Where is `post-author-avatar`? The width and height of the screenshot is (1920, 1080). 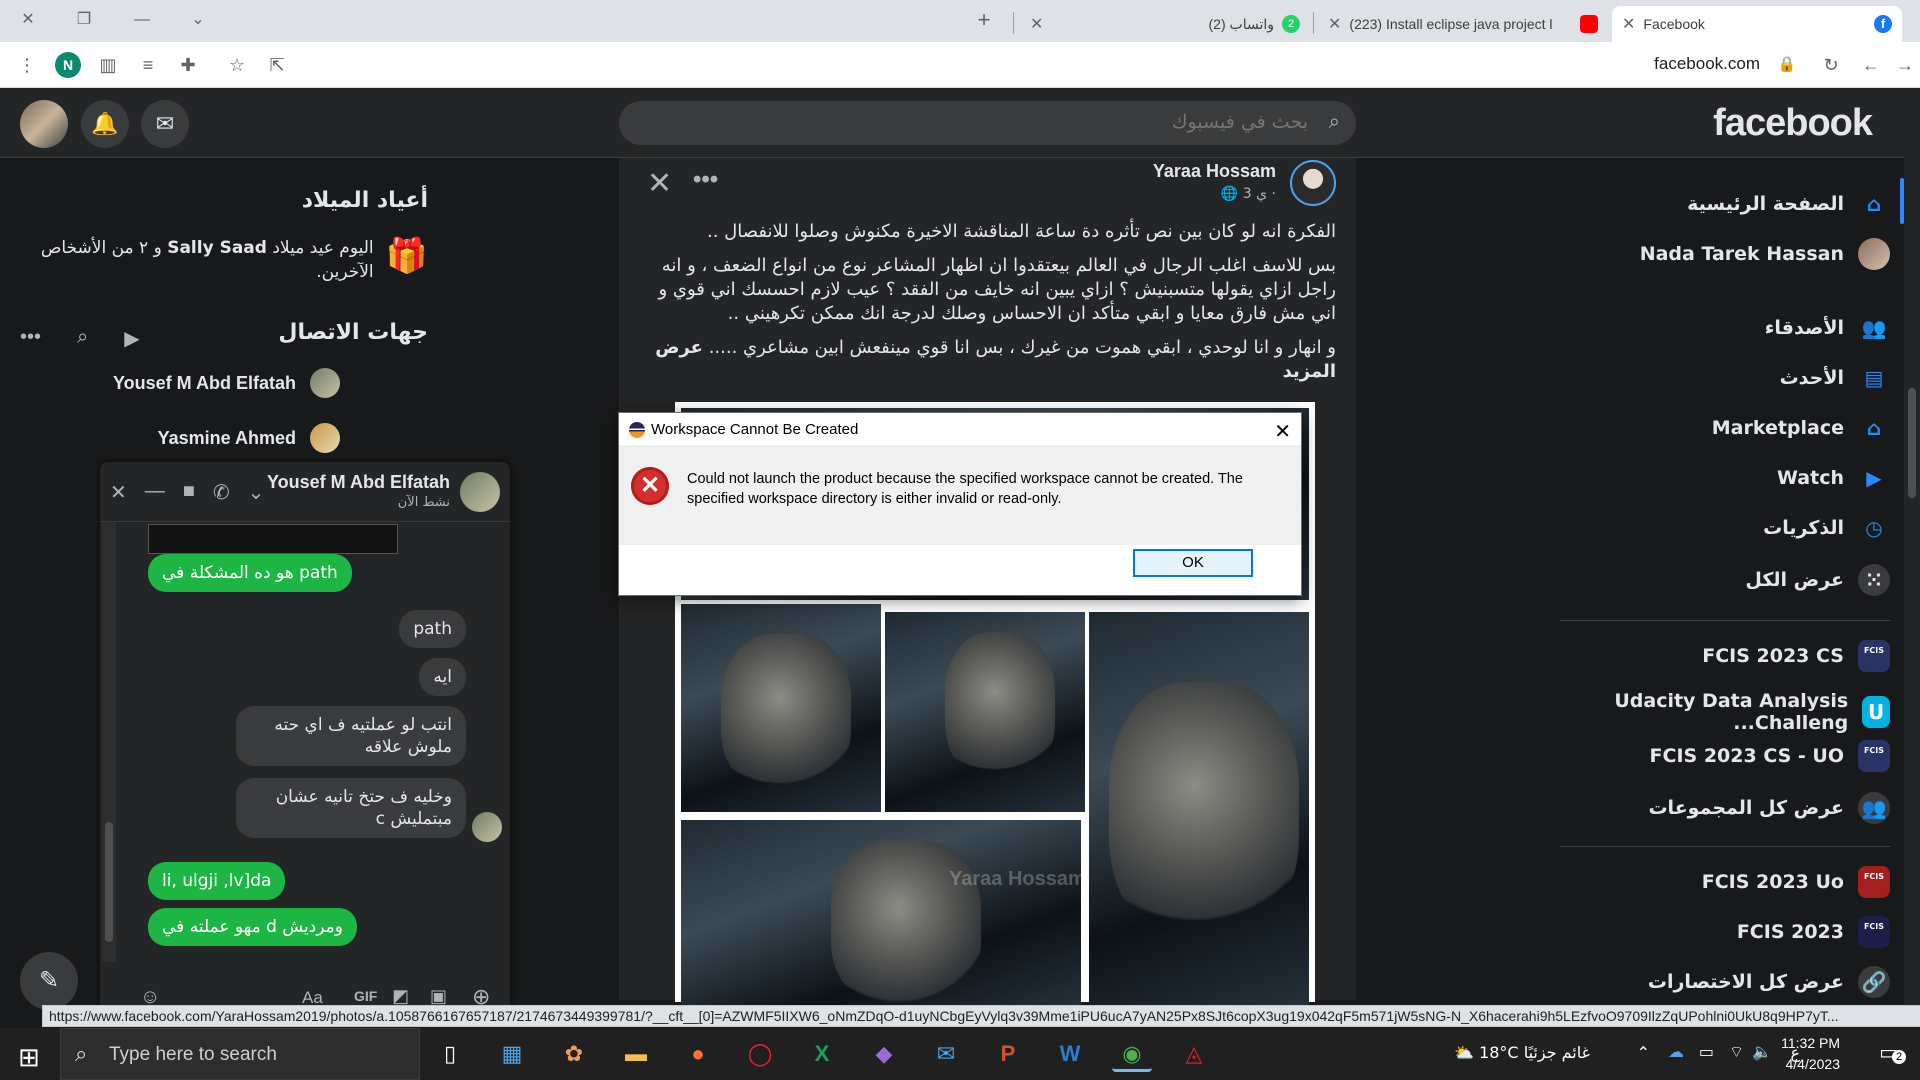 post-author-avatar is located at coordinates (1313, 183).